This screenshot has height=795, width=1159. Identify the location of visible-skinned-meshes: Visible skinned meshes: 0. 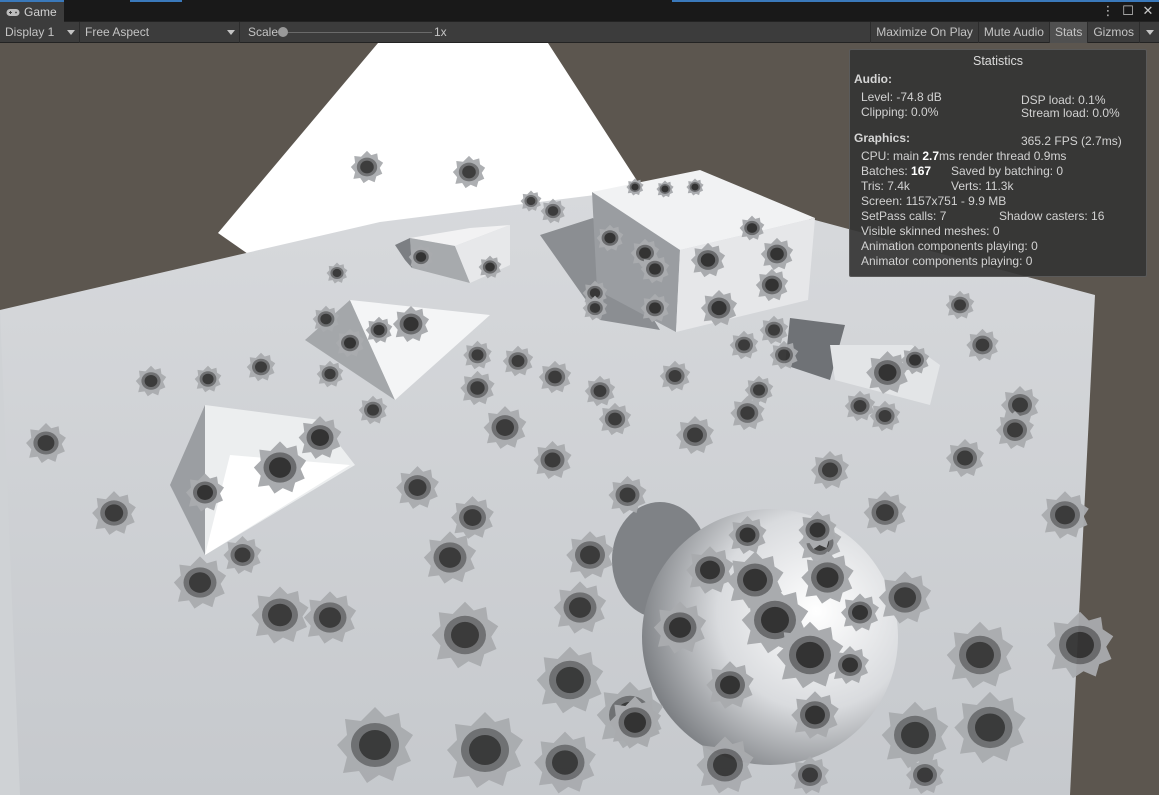
(930, 231).